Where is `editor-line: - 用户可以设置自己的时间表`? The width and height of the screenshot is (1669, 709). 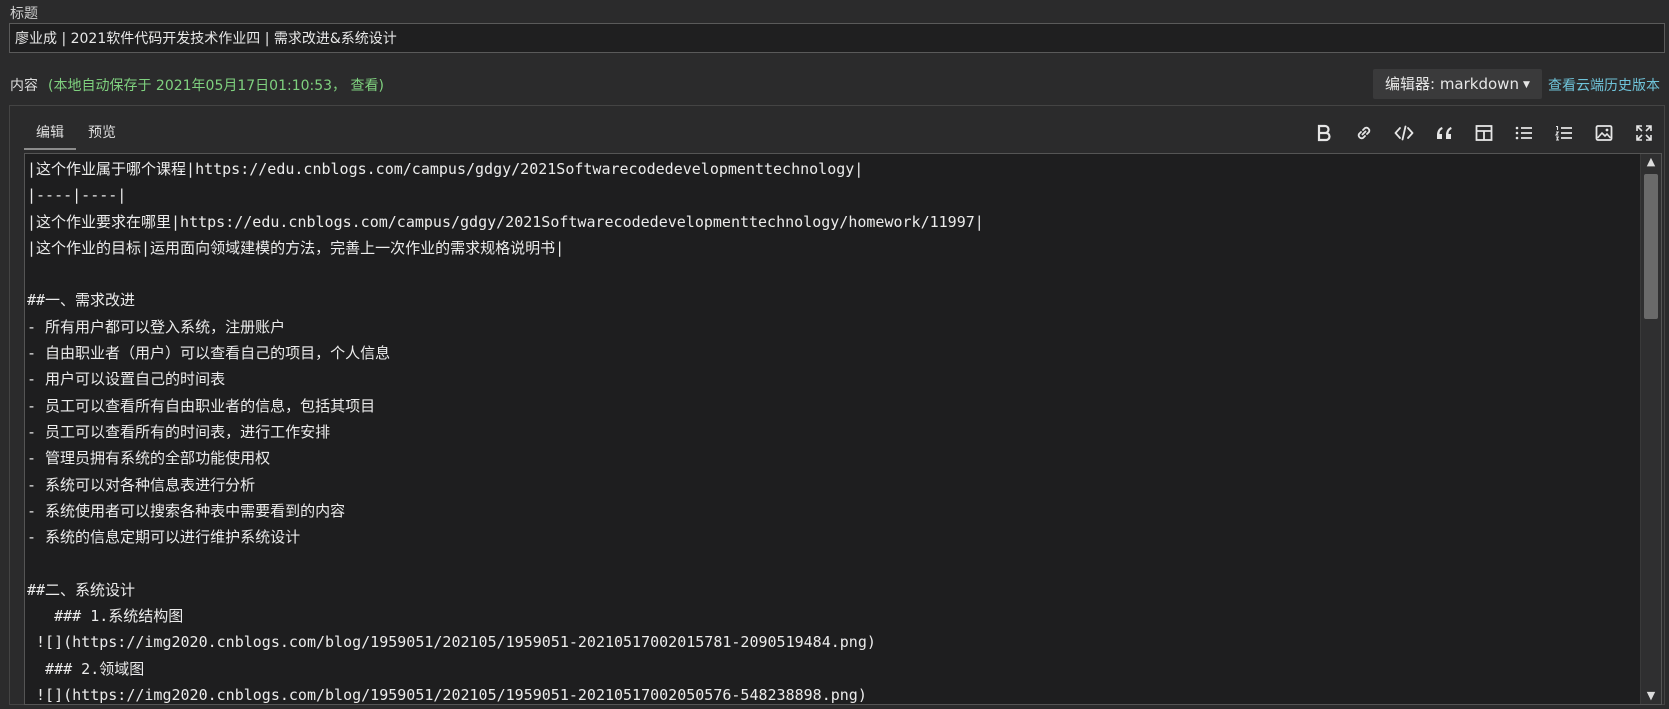 editor-line: - 用户可以设置自己的时间表 is located at coordinates (126, 379).